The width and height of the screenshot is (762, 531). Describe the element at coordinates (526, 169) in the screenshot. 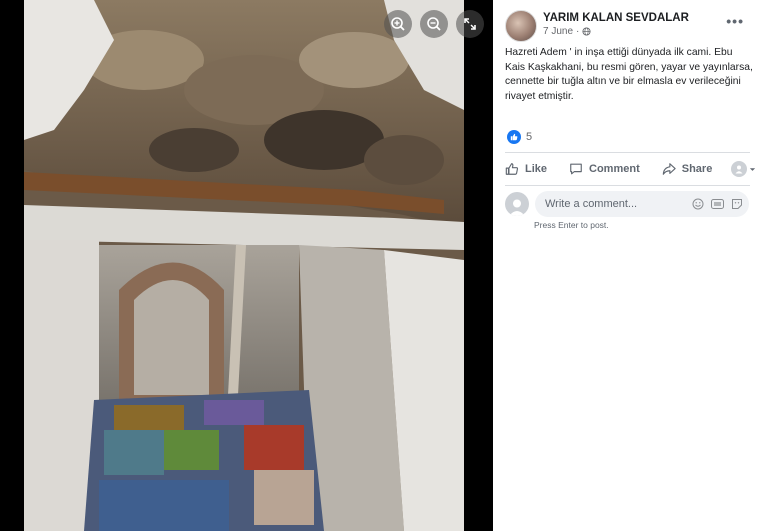

I see `like-button: Like` at that location.